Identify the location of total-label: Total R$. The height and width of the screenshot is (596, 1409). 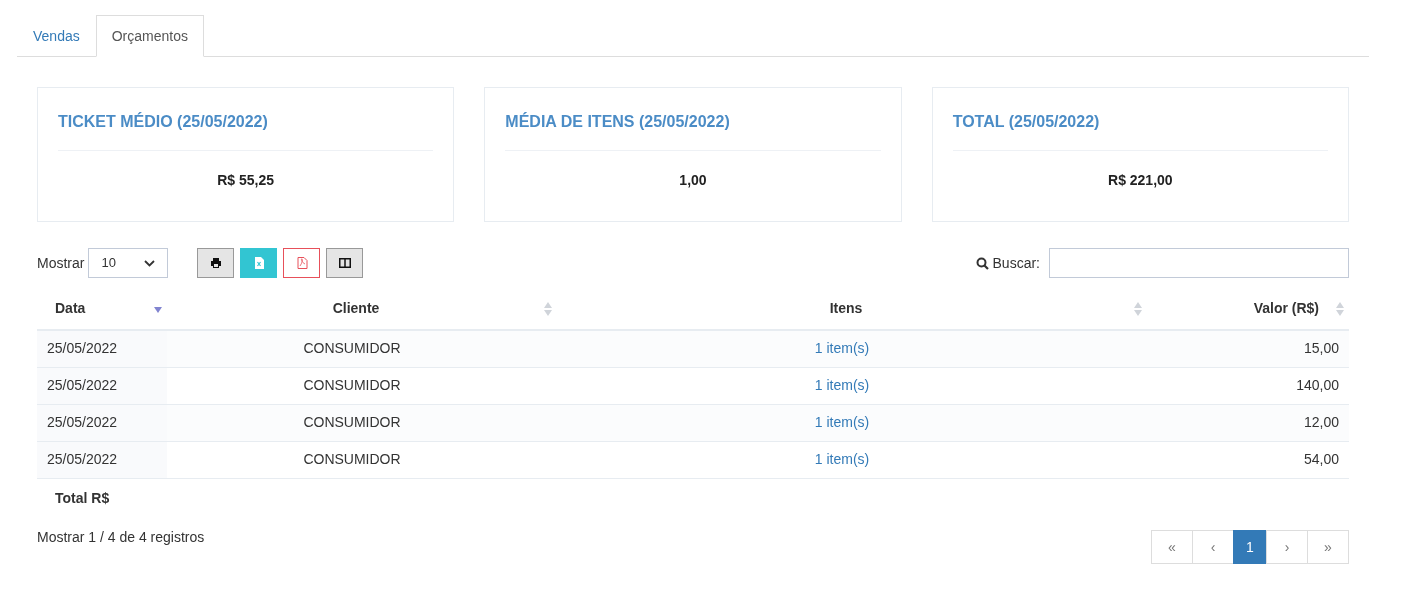
(102, 498).